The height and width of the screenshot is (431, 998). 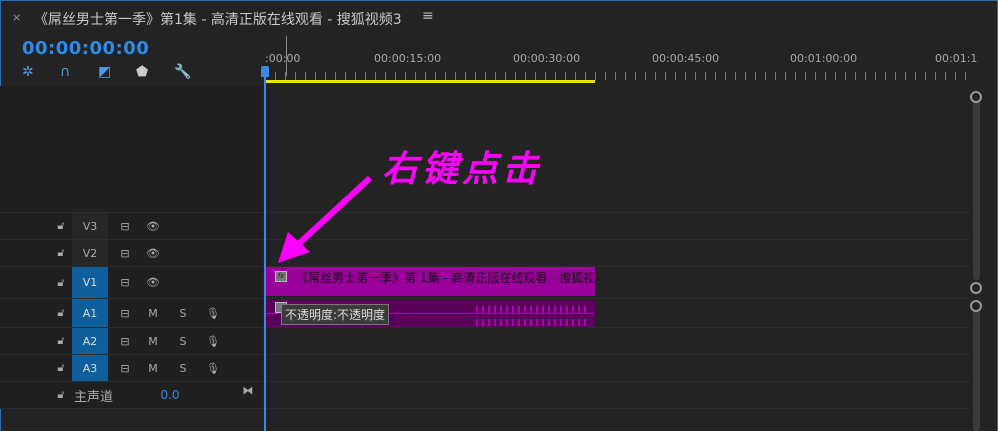 What do you see at coordinates (90, 282) in the screenshot?
I see `track-name: V1` at bounding box center [90, 282].